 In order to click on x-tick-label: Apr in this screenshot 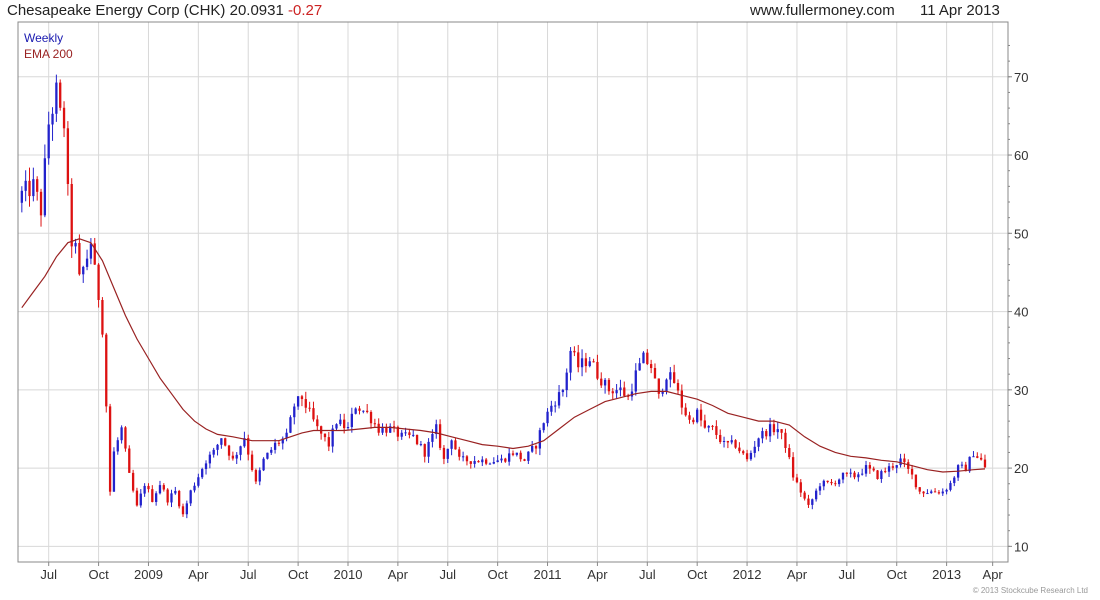, I will do `click(398, 574)`.